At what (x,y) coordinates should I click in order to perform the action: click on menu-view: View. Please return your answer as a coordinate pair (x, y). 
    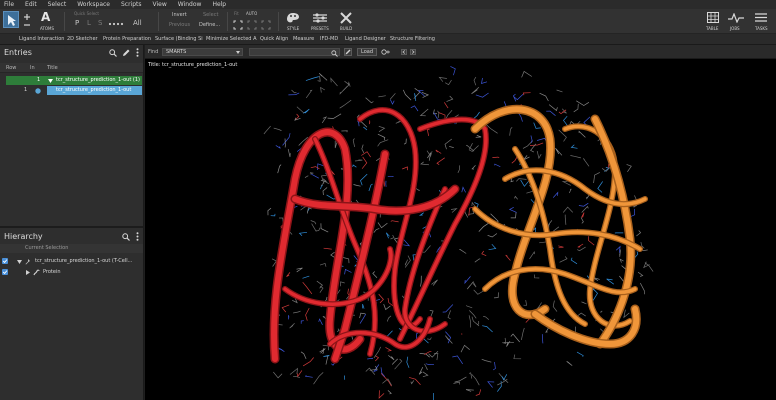
    Looking at the image, I should click on (160, 4).